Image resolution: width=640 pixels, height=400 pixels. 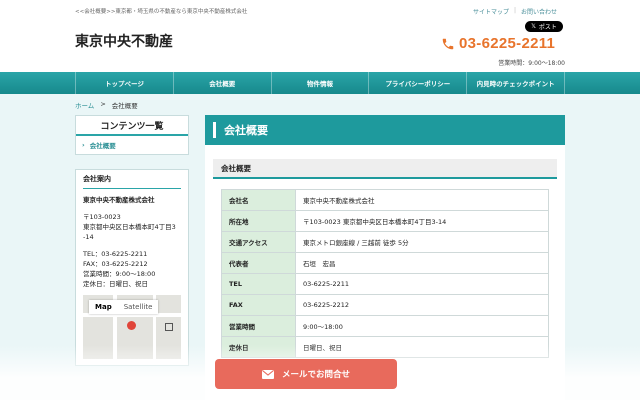 I want to click on map-tab: Map, so click(x=103, y=307).